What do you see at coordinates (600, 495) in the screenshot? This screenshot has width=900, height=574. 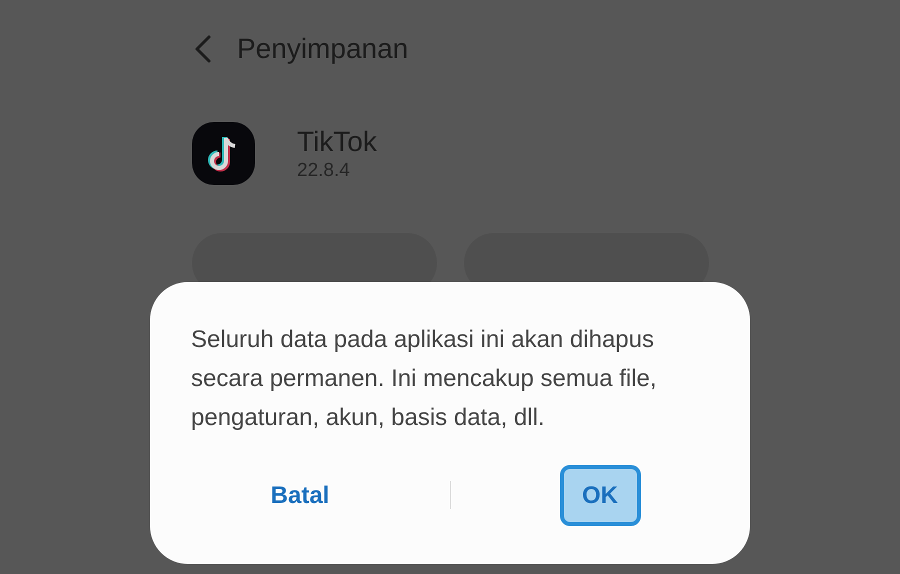 I see `dialog-button: OK` at bounding box center [600, 495].